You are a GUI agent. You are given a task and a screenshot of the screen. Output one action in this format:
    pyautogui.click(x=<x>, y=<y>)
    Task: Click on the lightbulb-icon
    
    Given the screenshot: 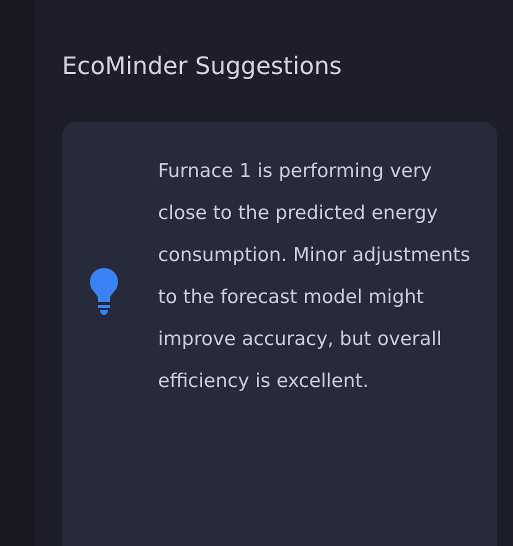 What is the action you would take?
    pyautogui.click(x=104, y=292)
    